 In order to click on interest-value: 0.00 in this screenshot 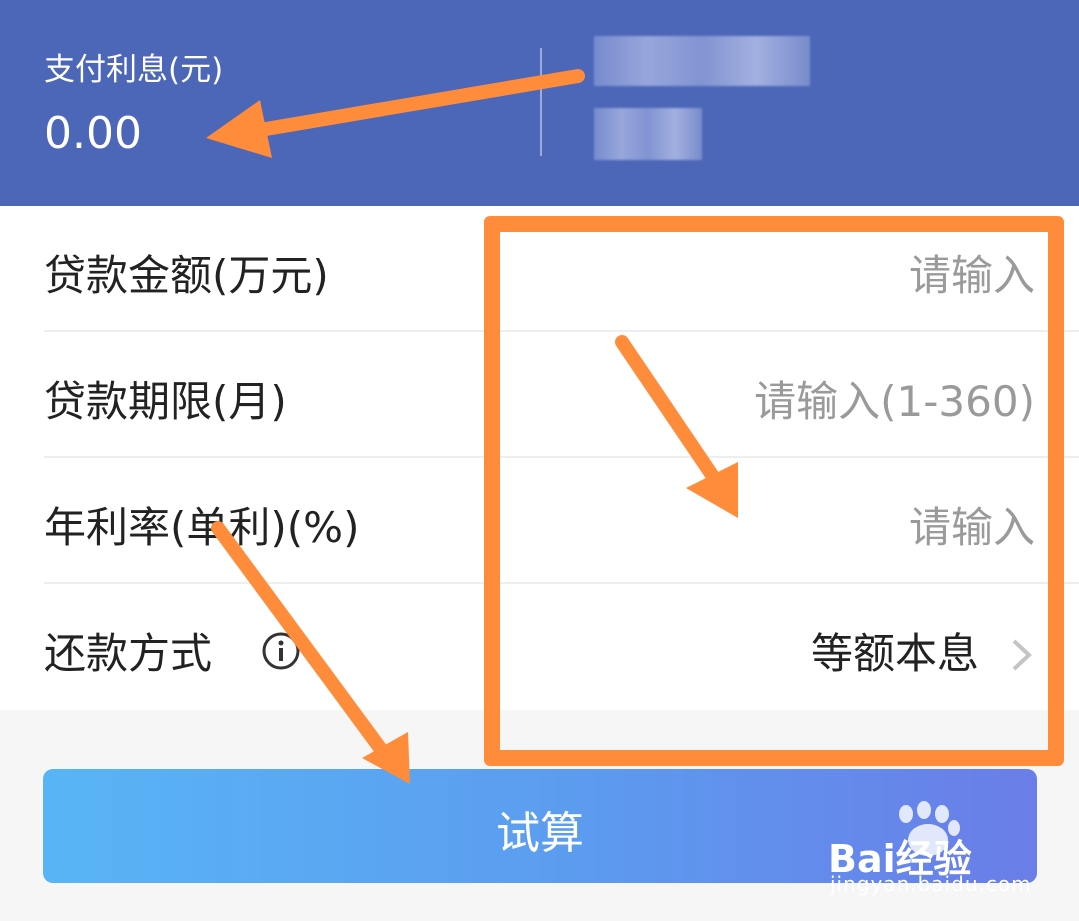, I will do `click(93, 133)`.